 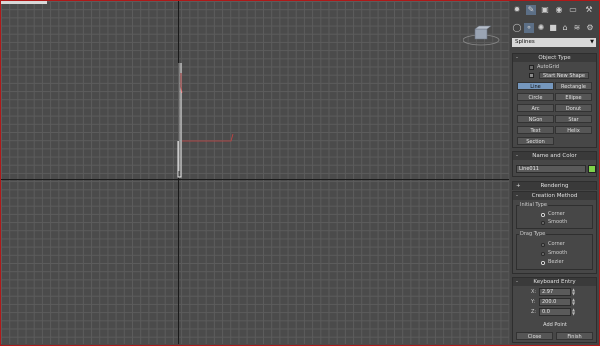 What do you see at coordinates (574, 292) in the screenshot?
I see `x-spinner-icon: ▲ ▼` at bounding box center [574, 292].